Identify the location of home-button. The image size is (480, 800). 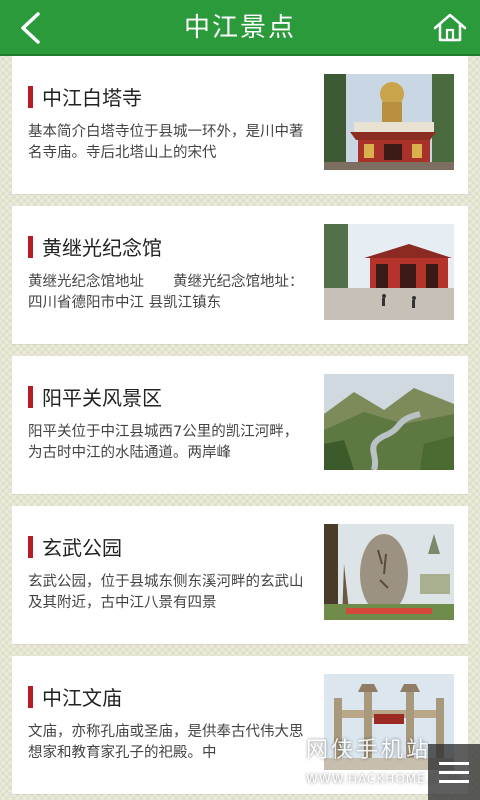
(450, 28).